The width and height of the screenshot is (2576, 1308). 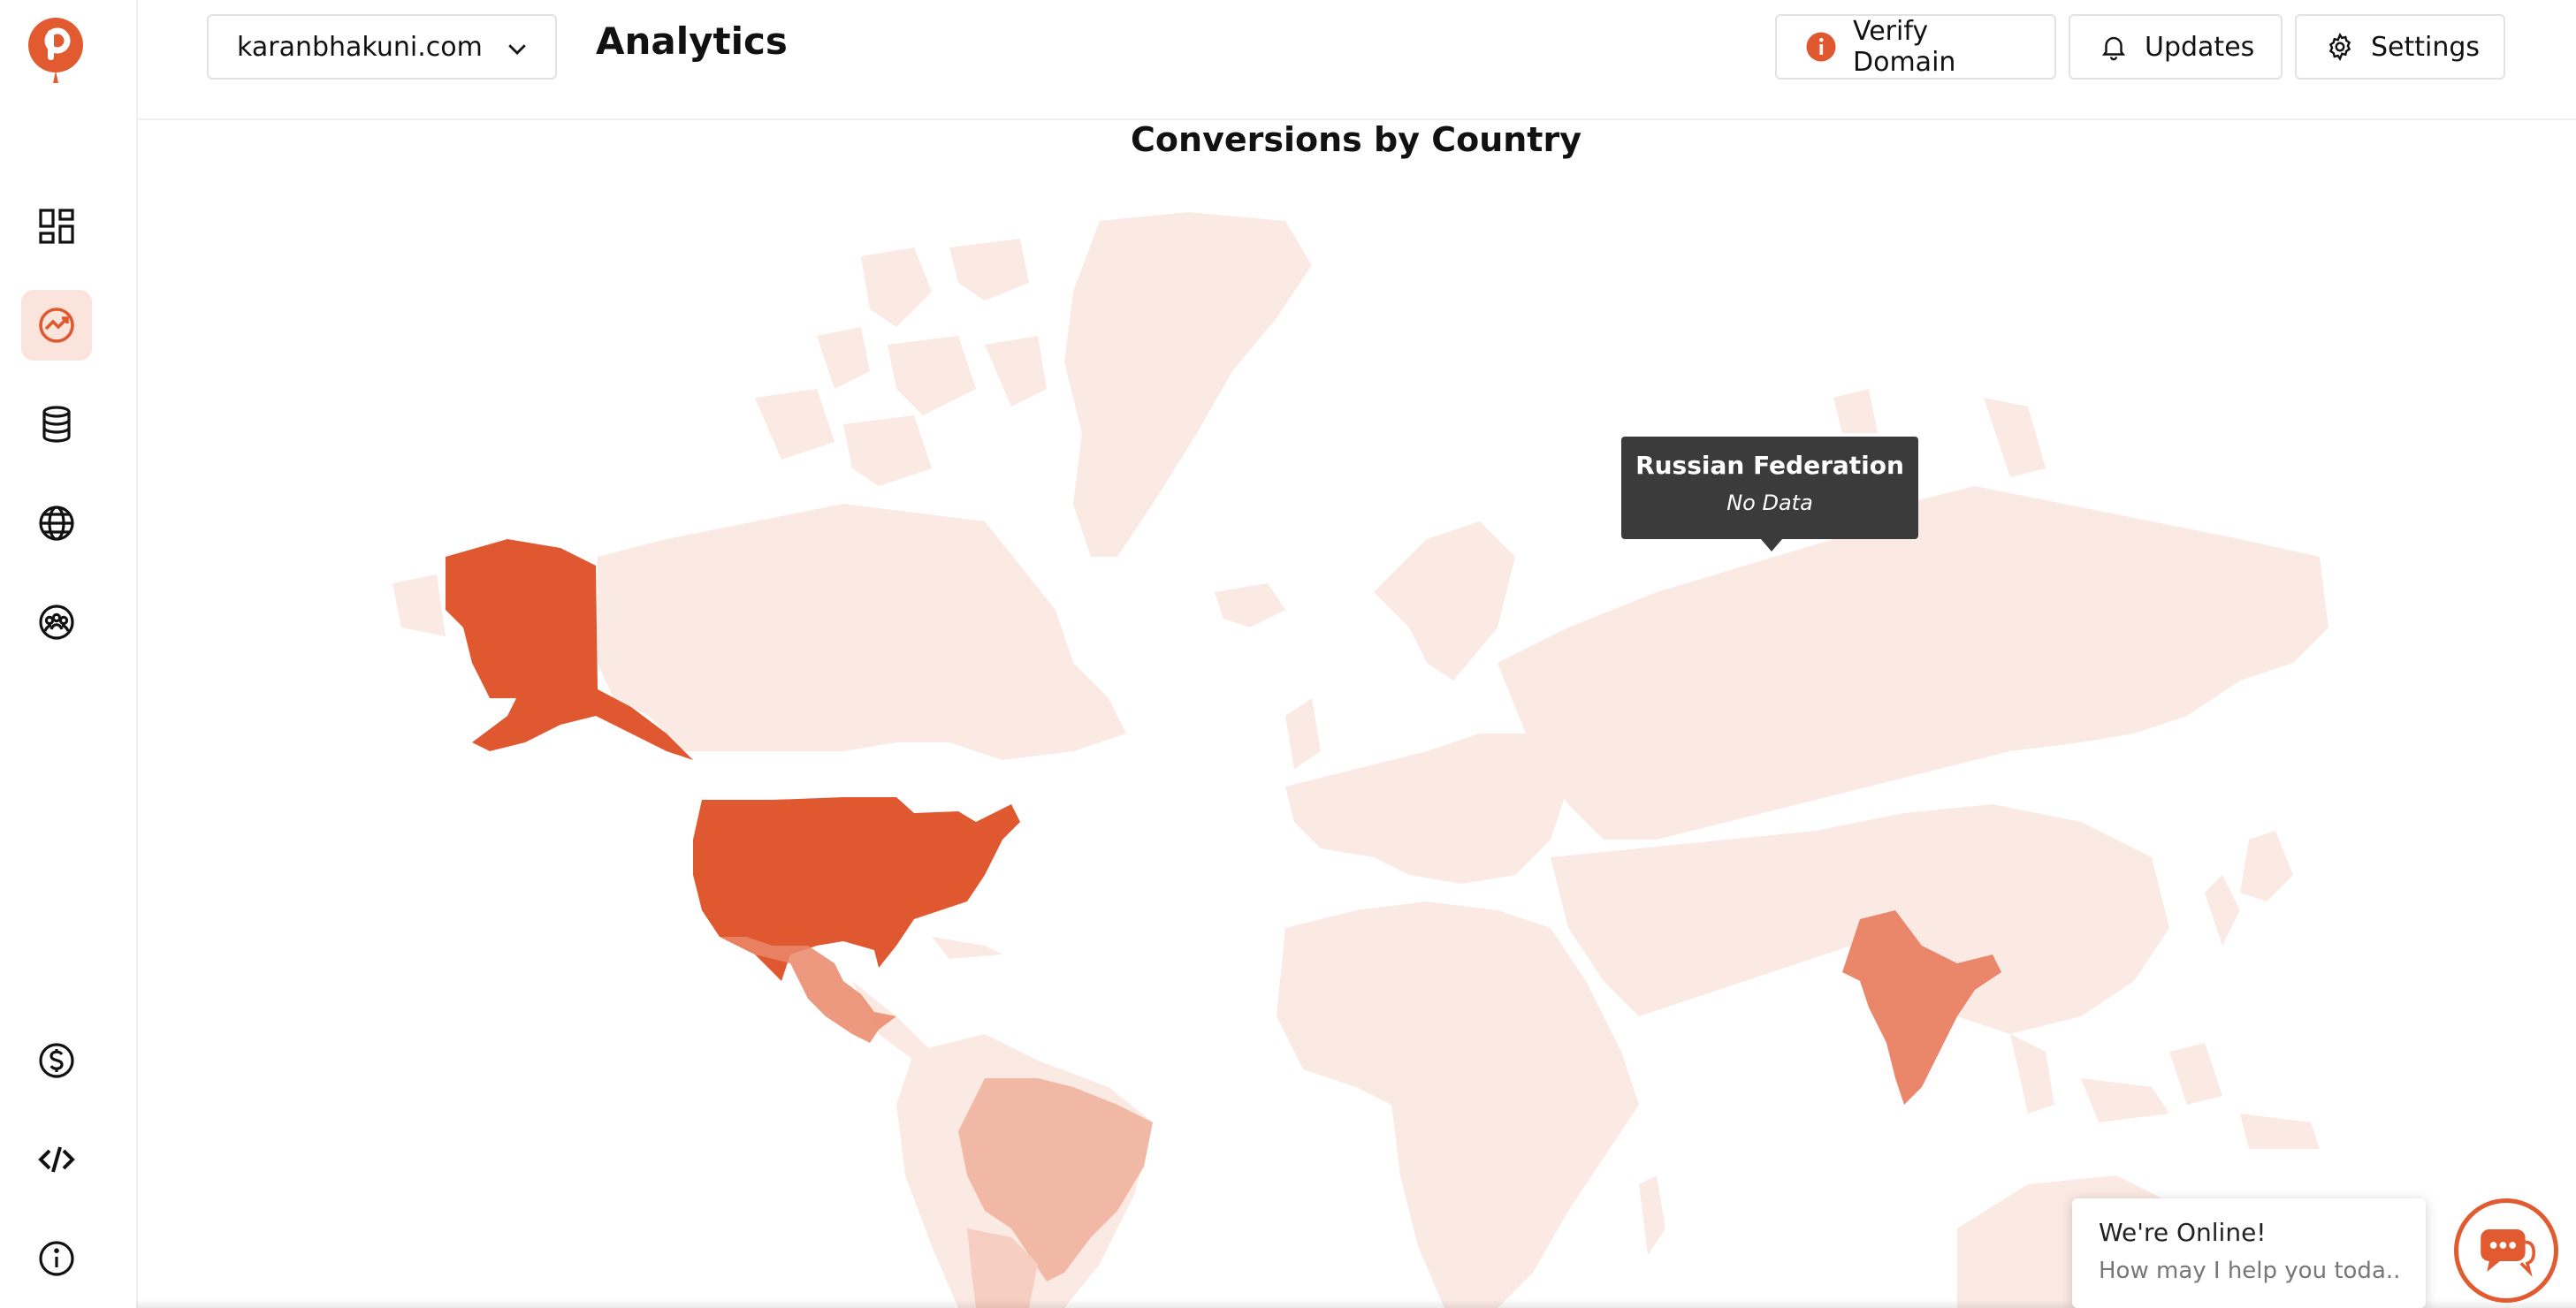 What do you see at coordinates (2200, 47) in the screenshot?
I see `updates-label: Updates` at bounding box center [2200, 47].